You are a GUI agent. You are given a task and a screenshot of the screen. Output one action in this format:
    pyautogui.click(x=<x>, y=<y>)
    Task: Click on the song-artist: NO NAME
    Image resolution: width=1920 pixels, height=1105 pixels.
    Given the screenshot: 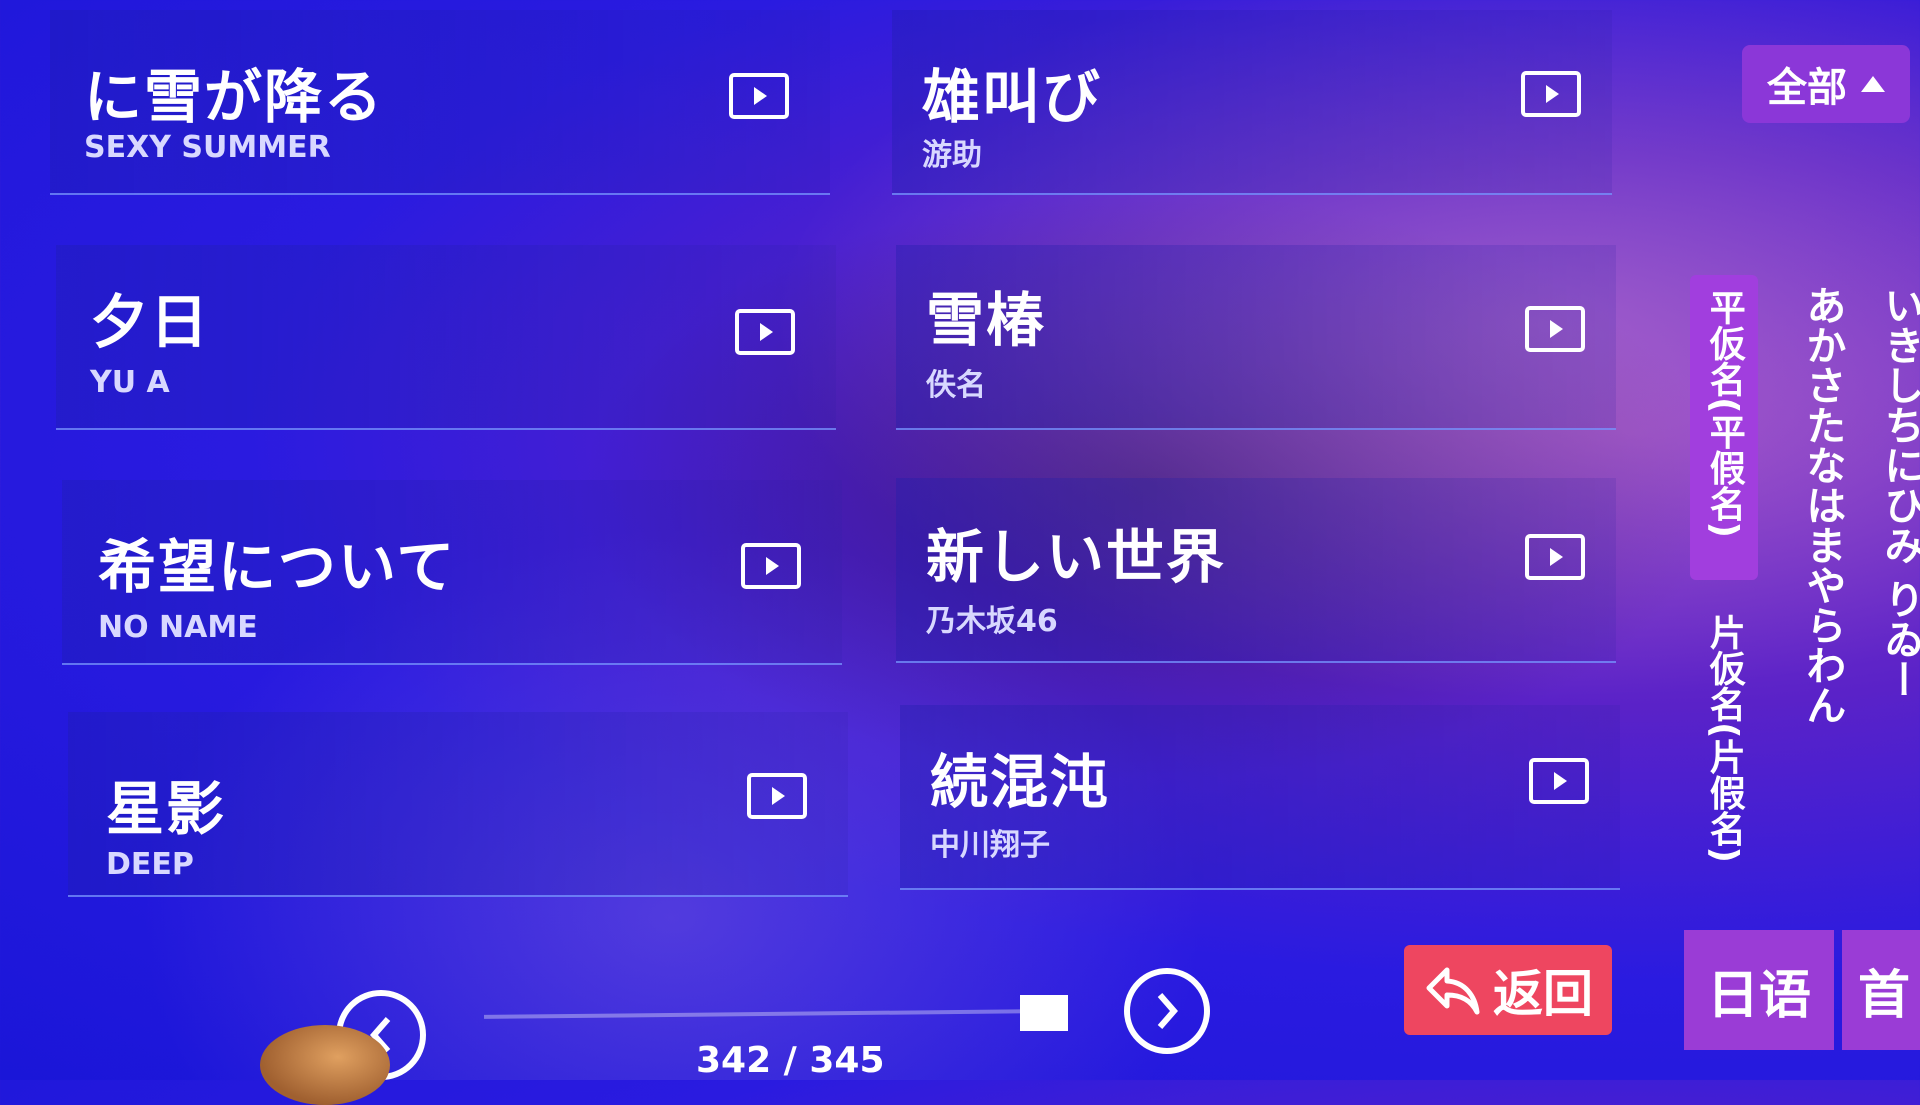 What is the action you would take?
    pyautogui.click(x=178, y=627)
    